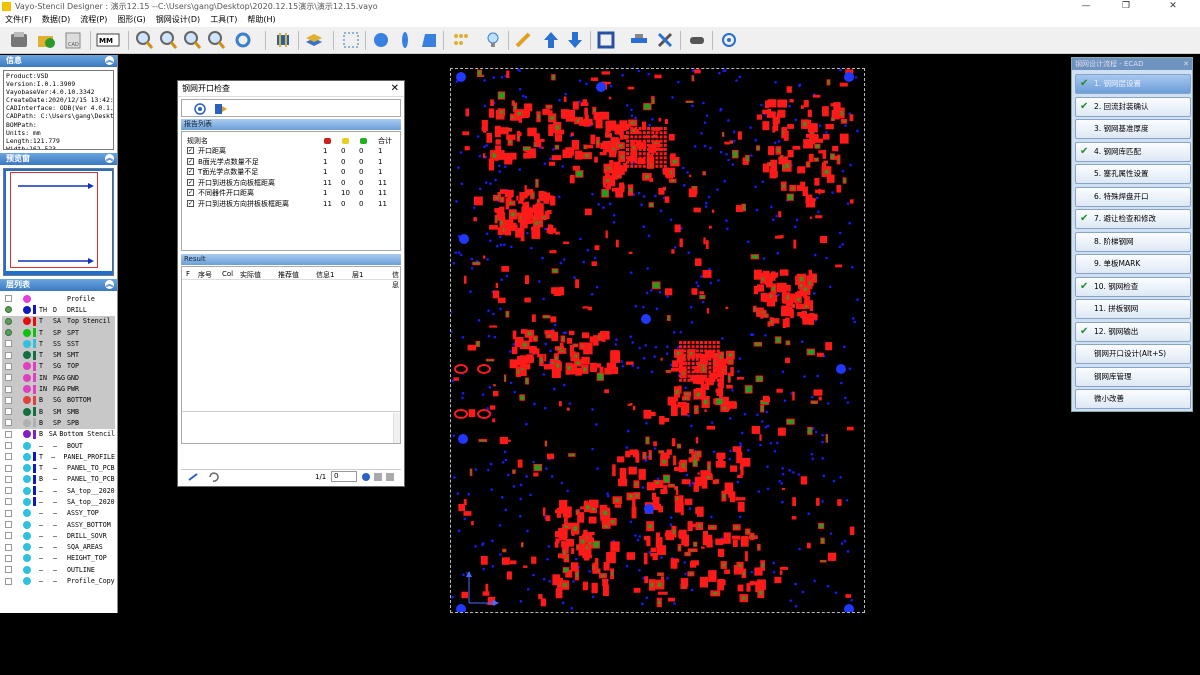  What do you see at coordinates (192, 40) in the screenshot?
I see `zoom-window-icon` at bounding box center [192, 40].